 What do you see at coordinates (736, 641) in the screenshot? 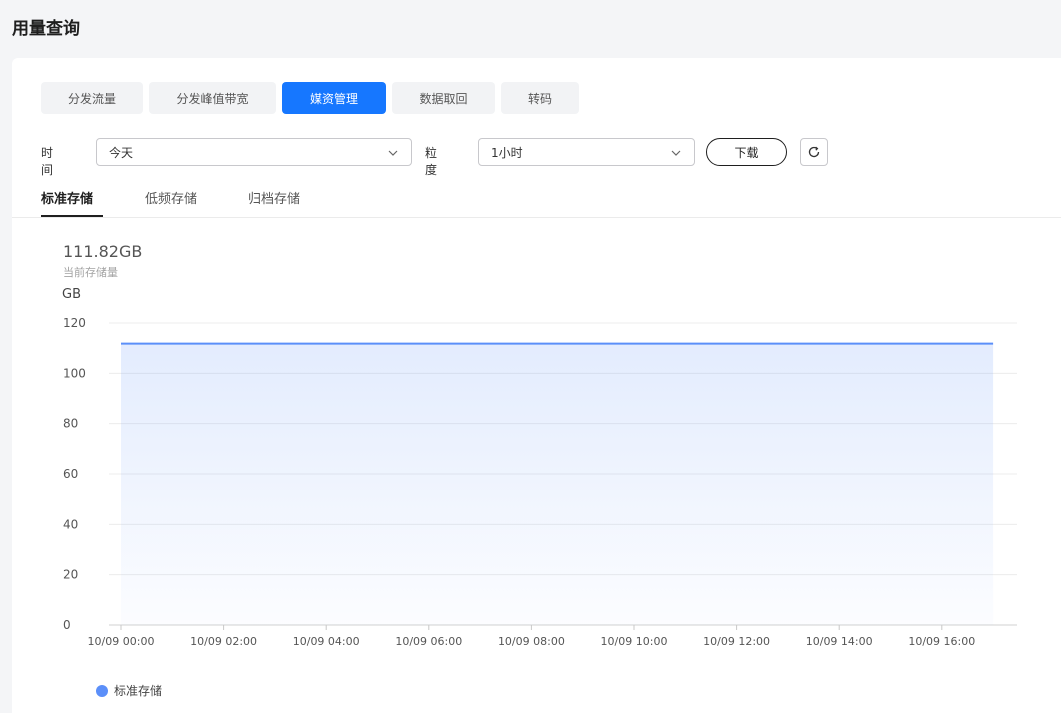
I see `x-tick-label: 10/09 12:00` at bounding box center [736, 641].